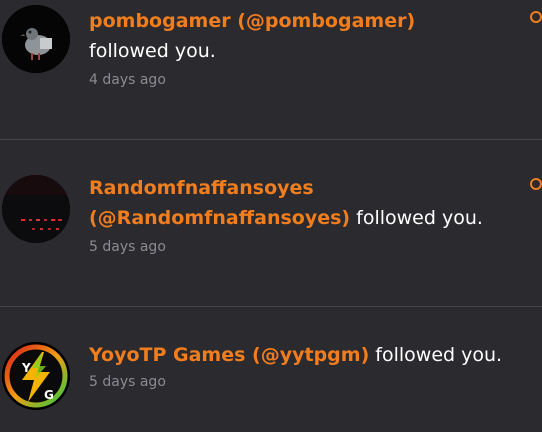 This screenshot has height=432, width=542. I want to click on pigeon-avatar-icon, so click(36, 39).